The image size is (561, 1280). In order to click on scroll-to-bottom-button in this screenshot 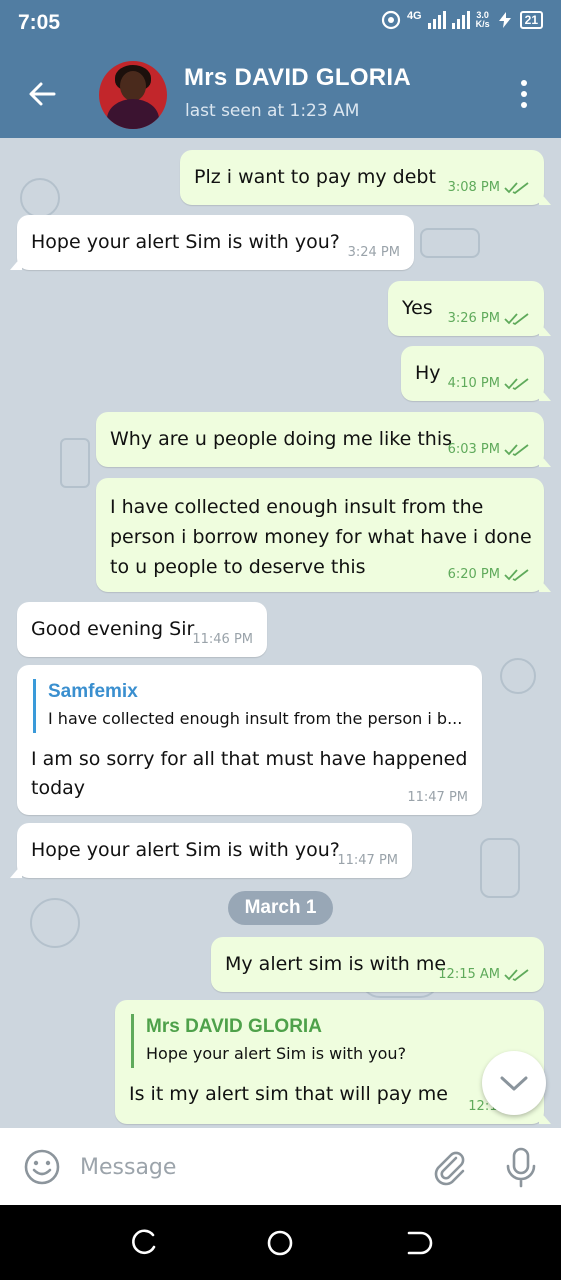, I will do `click(514, 1083)`.